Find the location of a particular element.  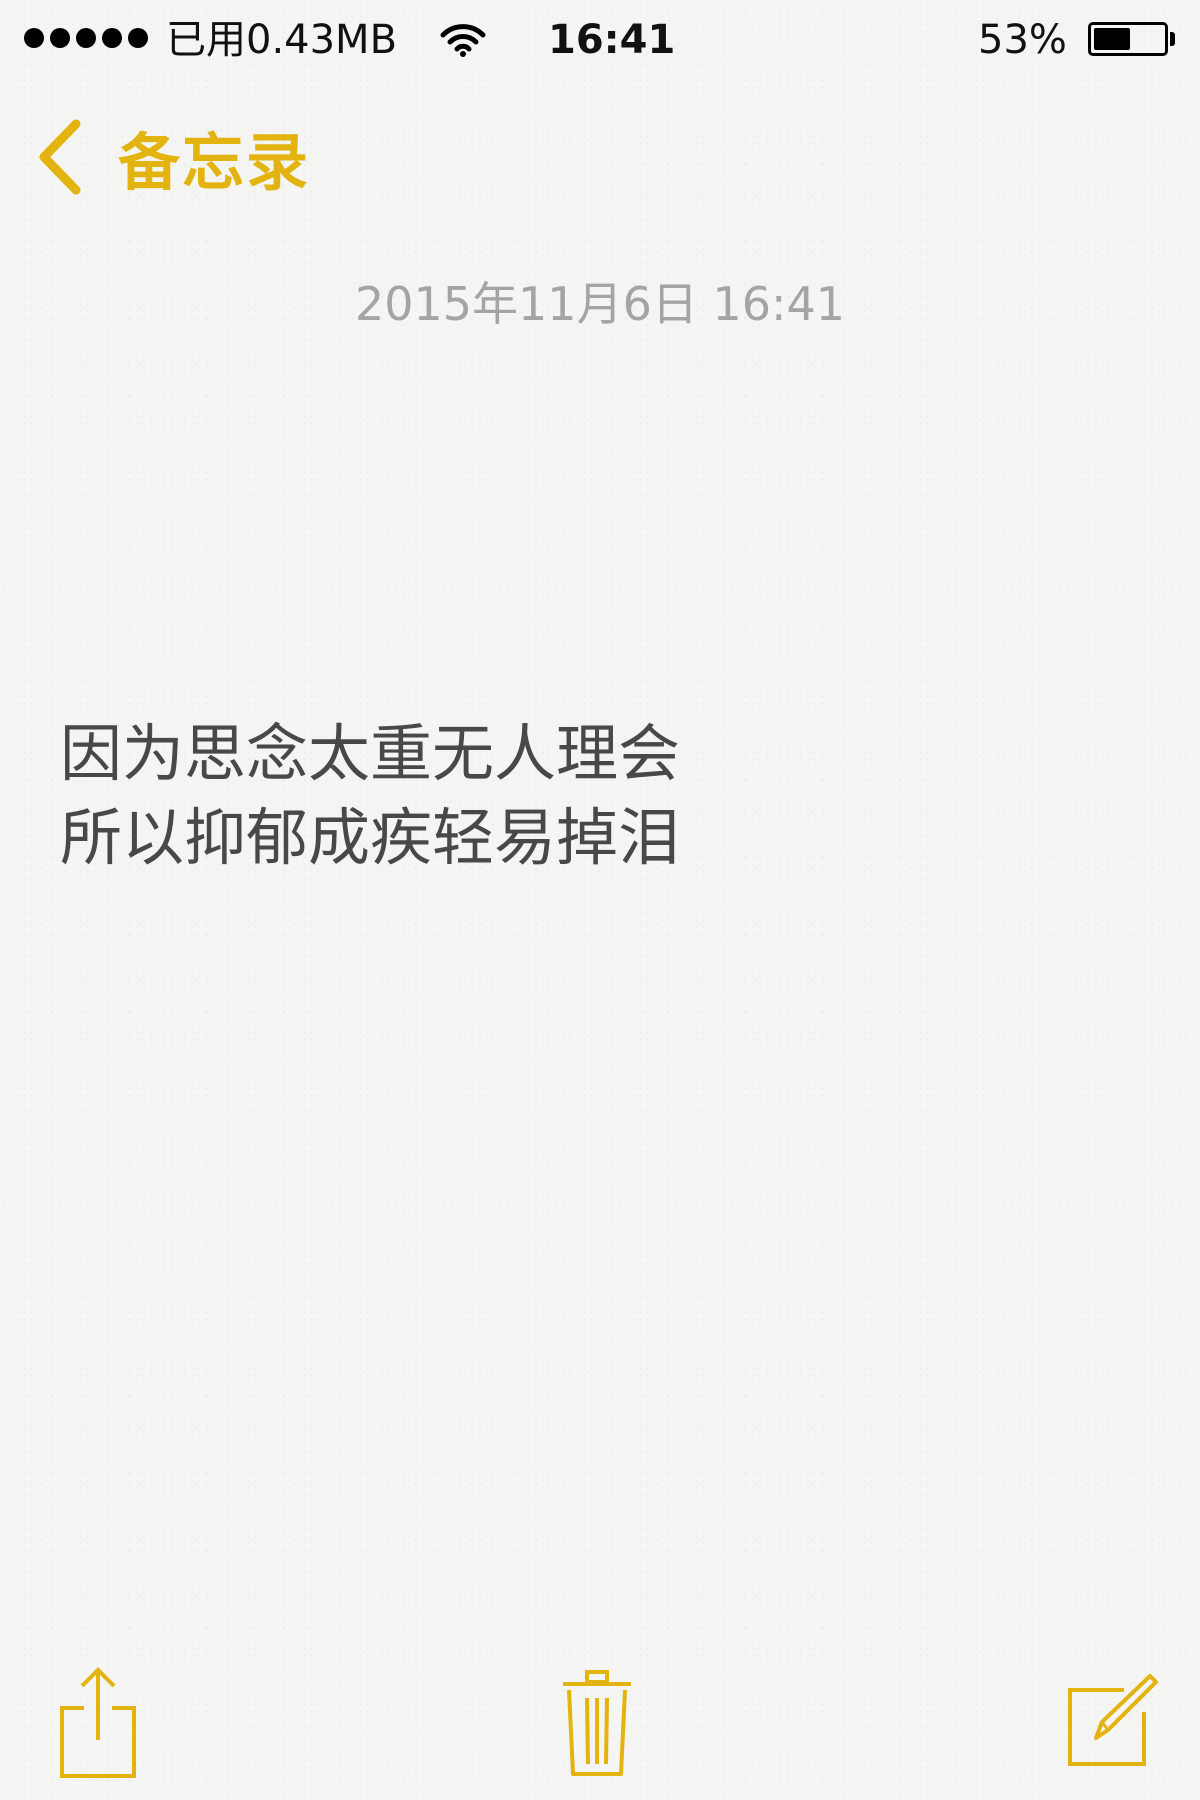

back-button: 备忘录 is located at coordinates (173, 157).